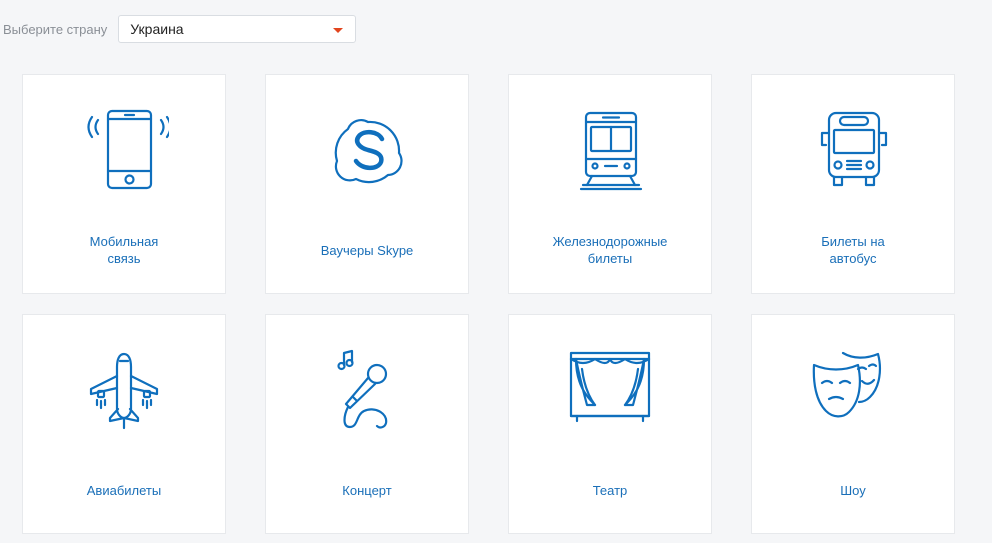  I want to click on category-card-airplane: Авиабилеты, so click(124, 424).